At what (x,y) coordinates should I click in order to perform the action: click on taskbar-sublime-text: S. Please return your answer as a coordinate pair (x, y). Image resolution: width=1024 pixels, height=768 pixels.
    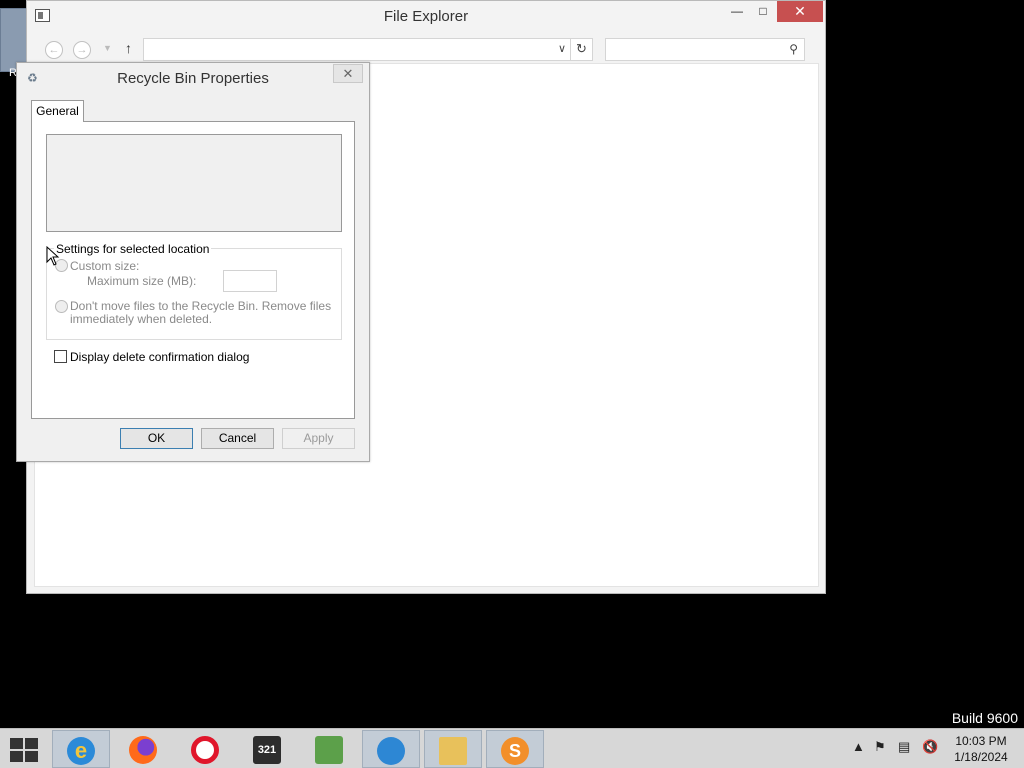
    Looking at the image, I should click on (515, 749).